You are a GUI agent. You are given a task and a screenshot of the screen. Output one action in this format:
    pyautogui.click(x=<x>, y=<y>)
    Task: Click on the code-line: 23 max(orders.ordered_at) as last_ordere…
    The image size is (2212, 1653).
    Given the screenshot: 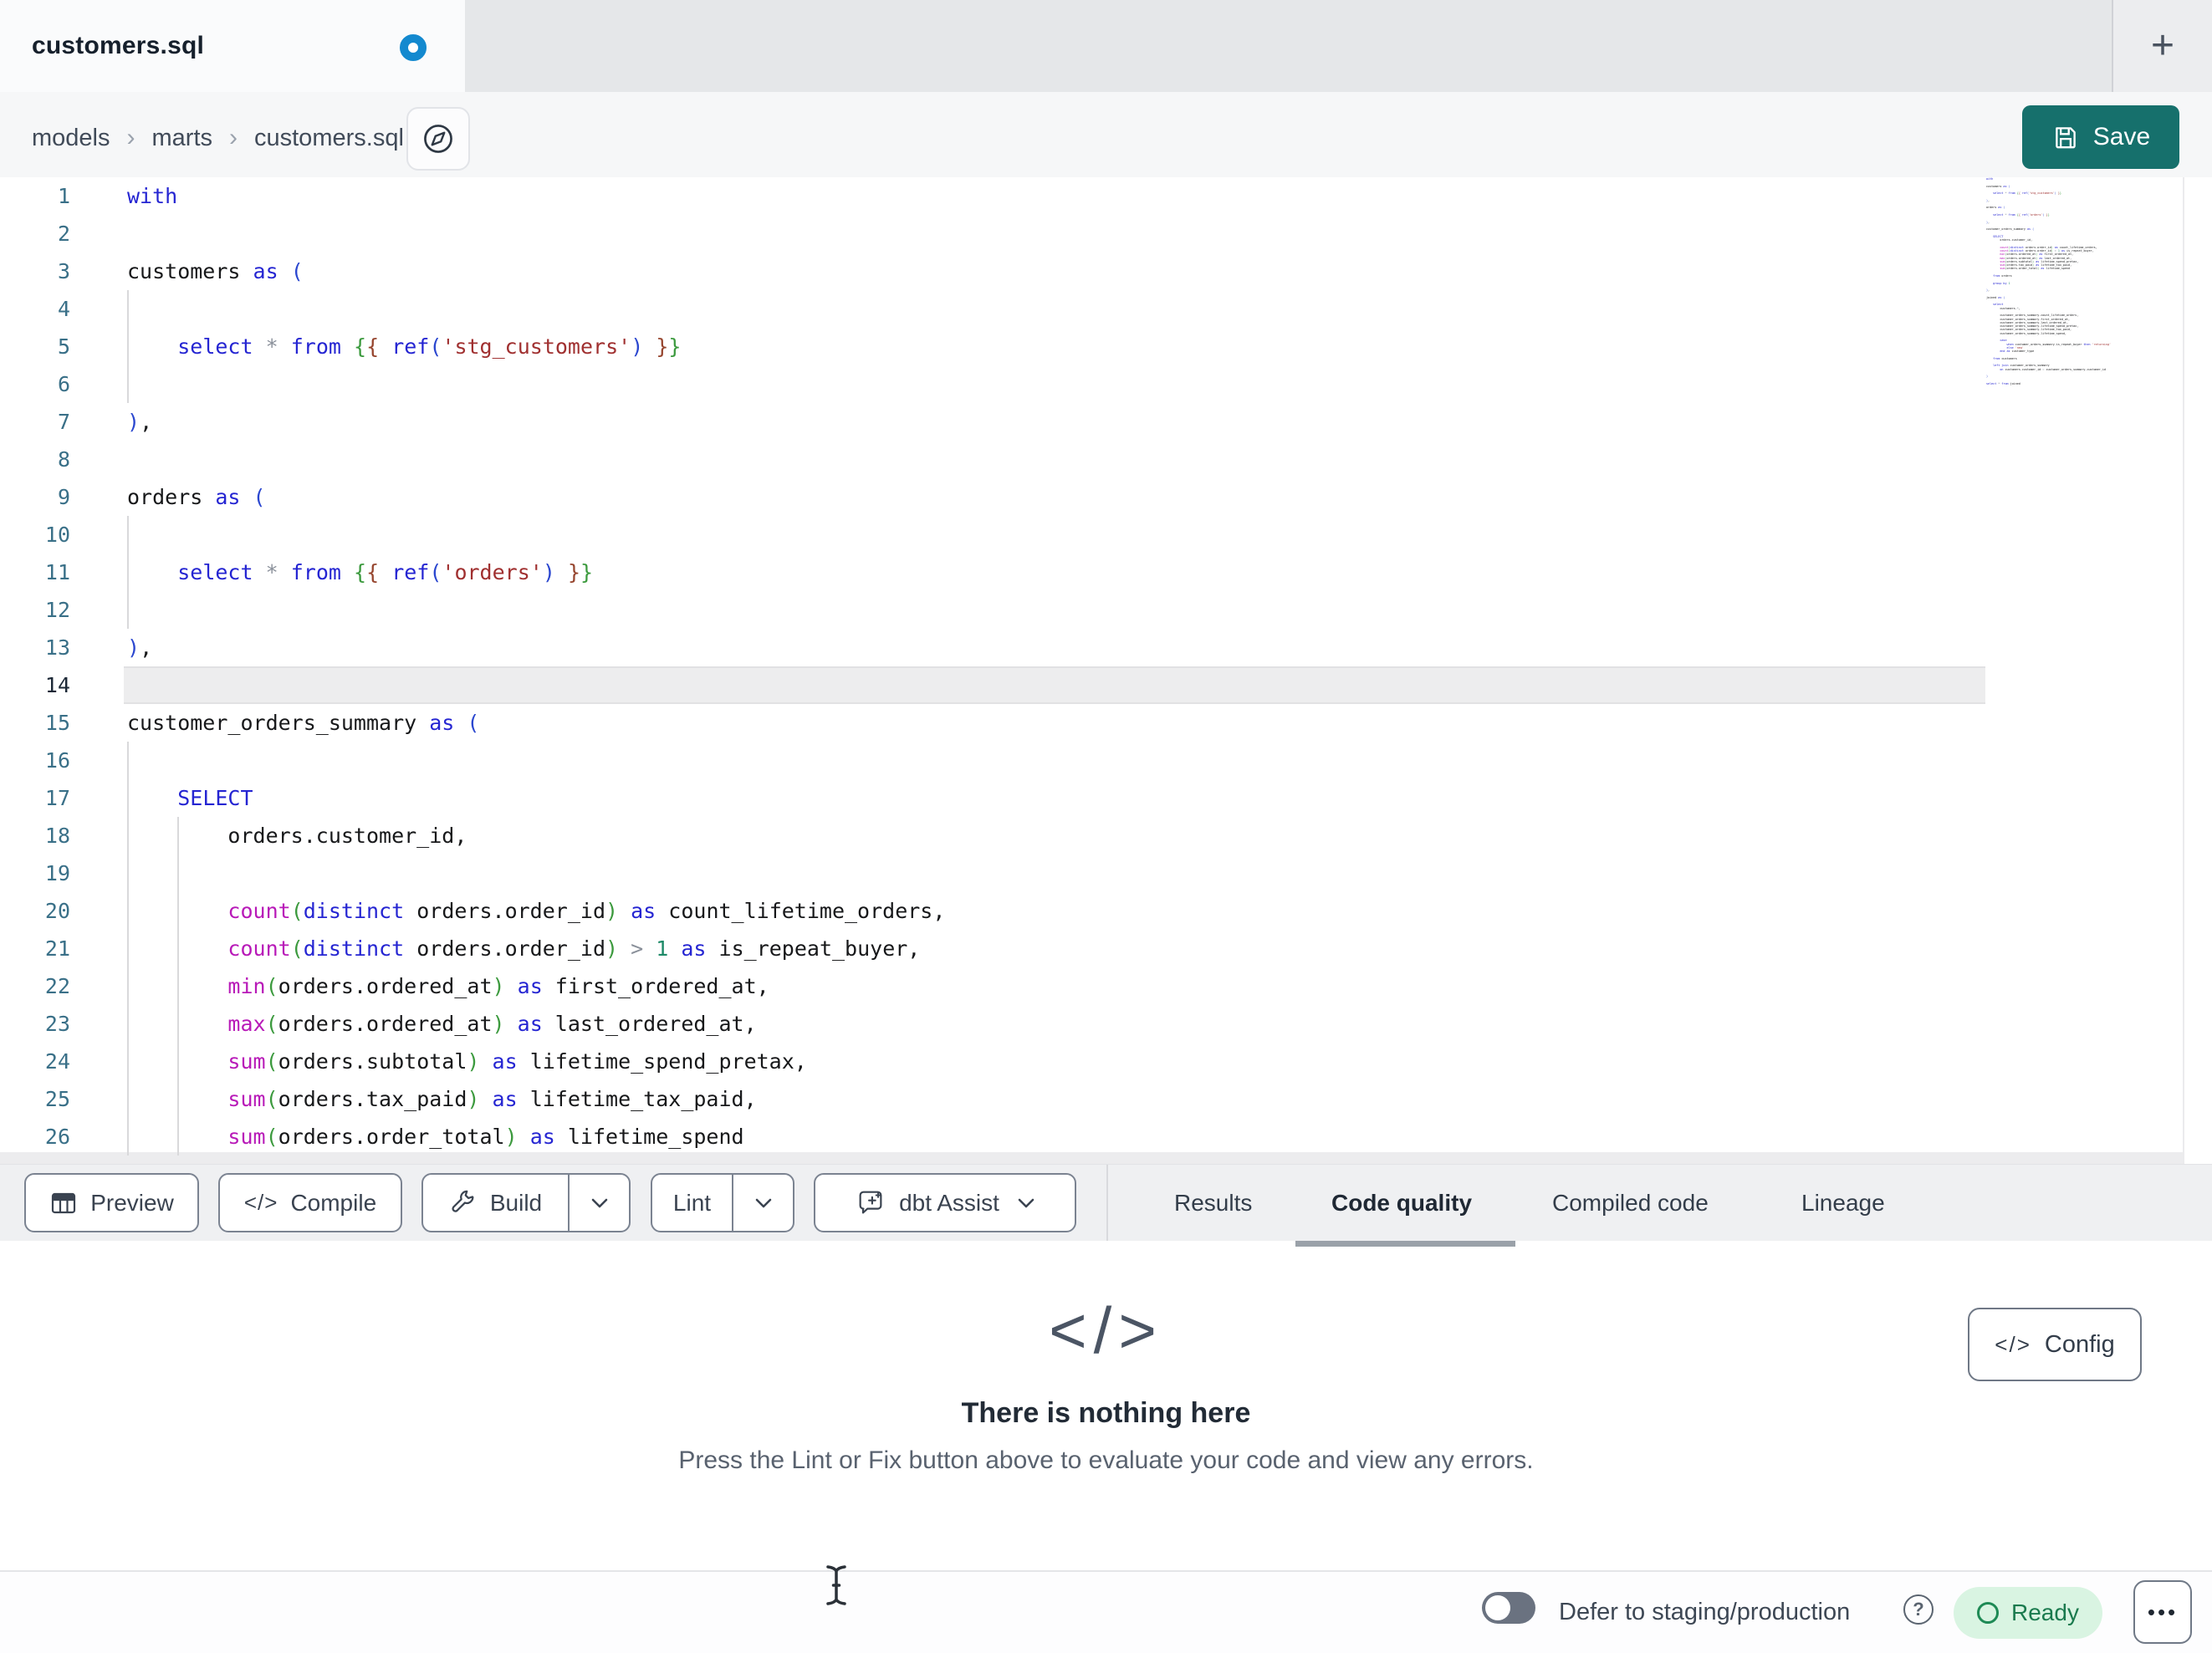 What is the action you would take?
    pyautogui.click(x=1092, y=1024)
    